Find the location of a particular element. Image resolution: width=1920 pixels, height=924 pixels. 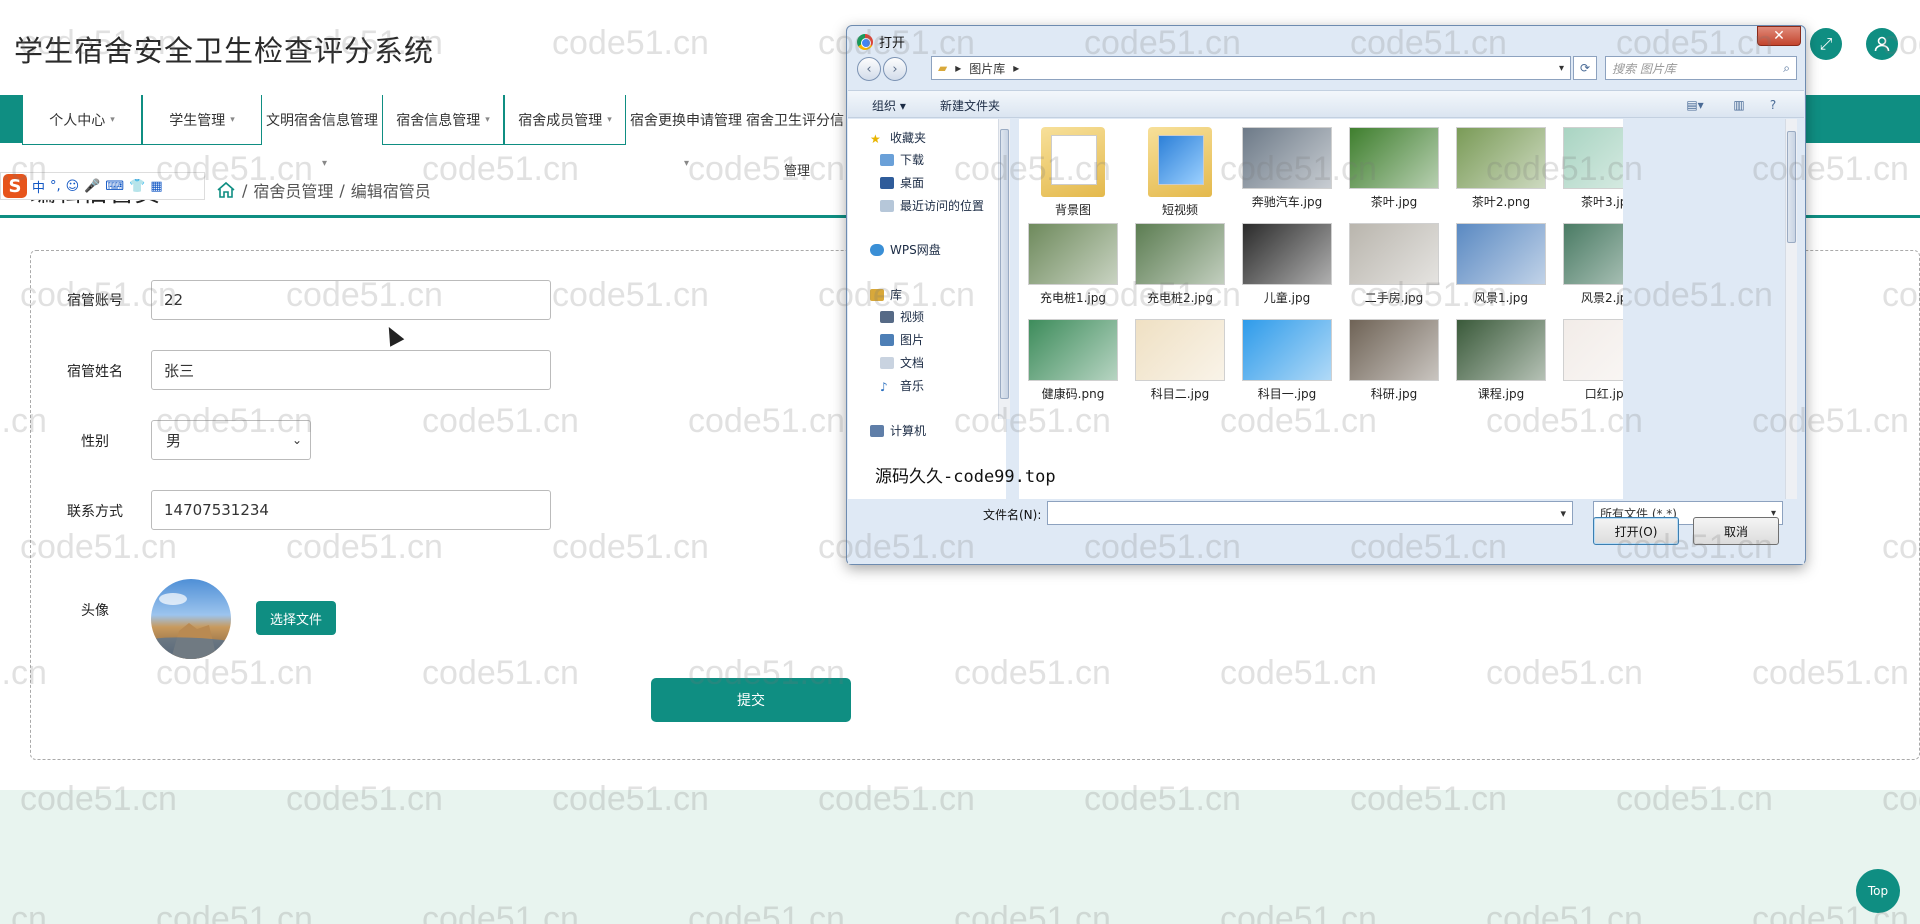

new-folder-button: 新建文件夹 is located at coordinates (970, 105).